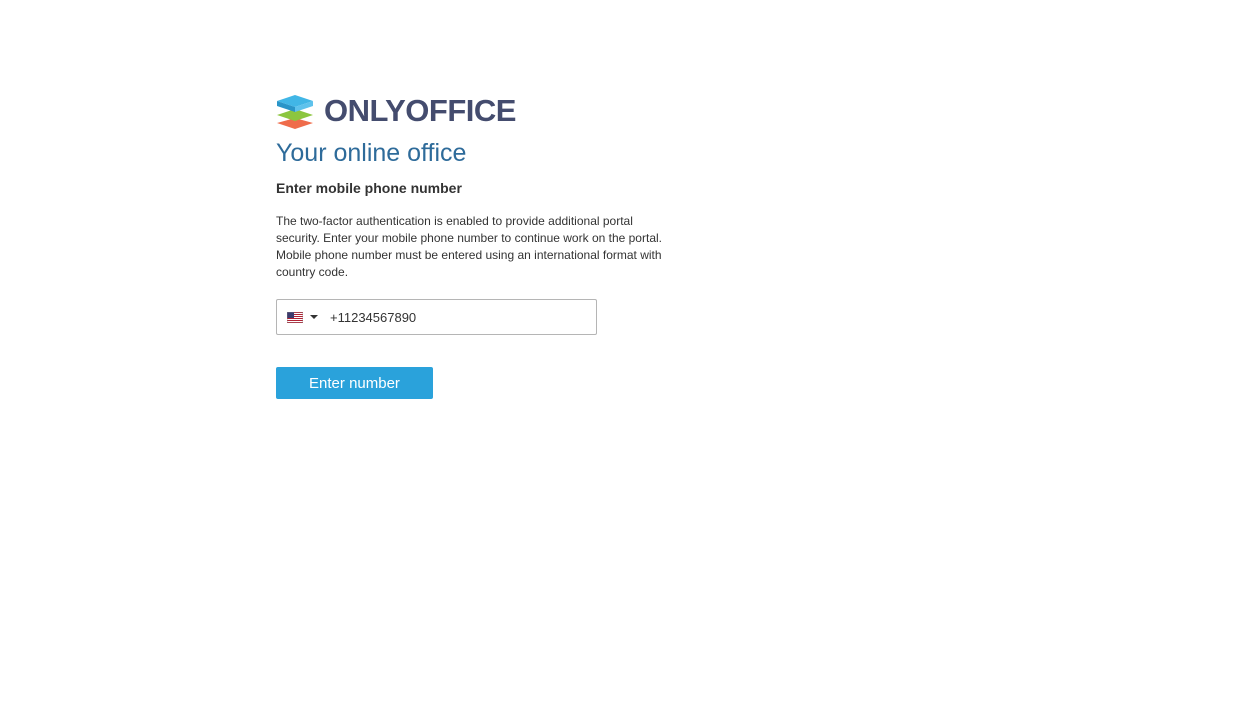 The height and width of the screenshot is (708, 1240). Describe the element at coordinates (295, 111) in the screenshot. I see `onlyoffice-logo-icon` at that location.